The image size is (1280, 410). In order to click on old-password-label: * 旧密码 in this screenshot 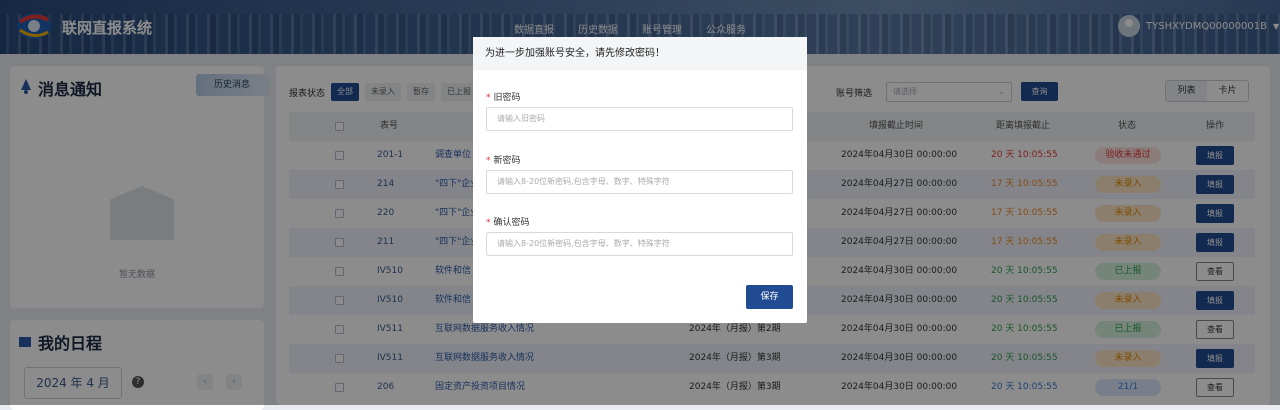, I will do `click(503, 98)`.